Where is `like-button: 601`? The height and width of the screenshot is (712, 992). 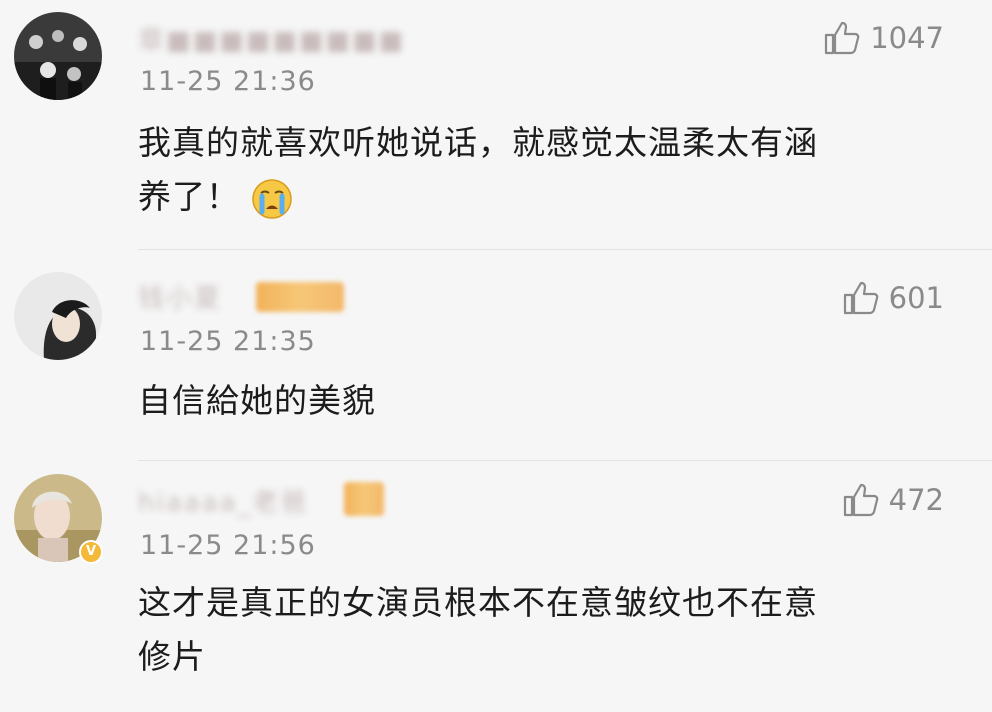
like-button: 601 is located at coordinates (892, 298).